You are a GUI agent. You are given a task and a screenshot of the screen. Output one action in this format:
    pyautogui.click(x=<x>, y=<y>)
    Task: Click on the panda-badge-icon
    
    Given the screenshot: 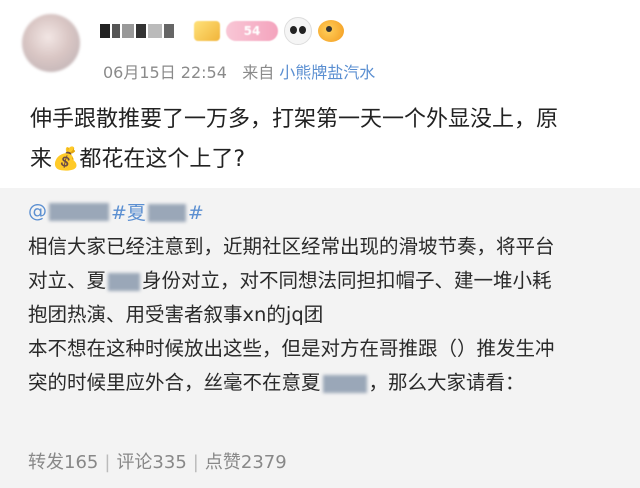 What is the action you would take?
    pyautogui.click(x=298, y=31)
    